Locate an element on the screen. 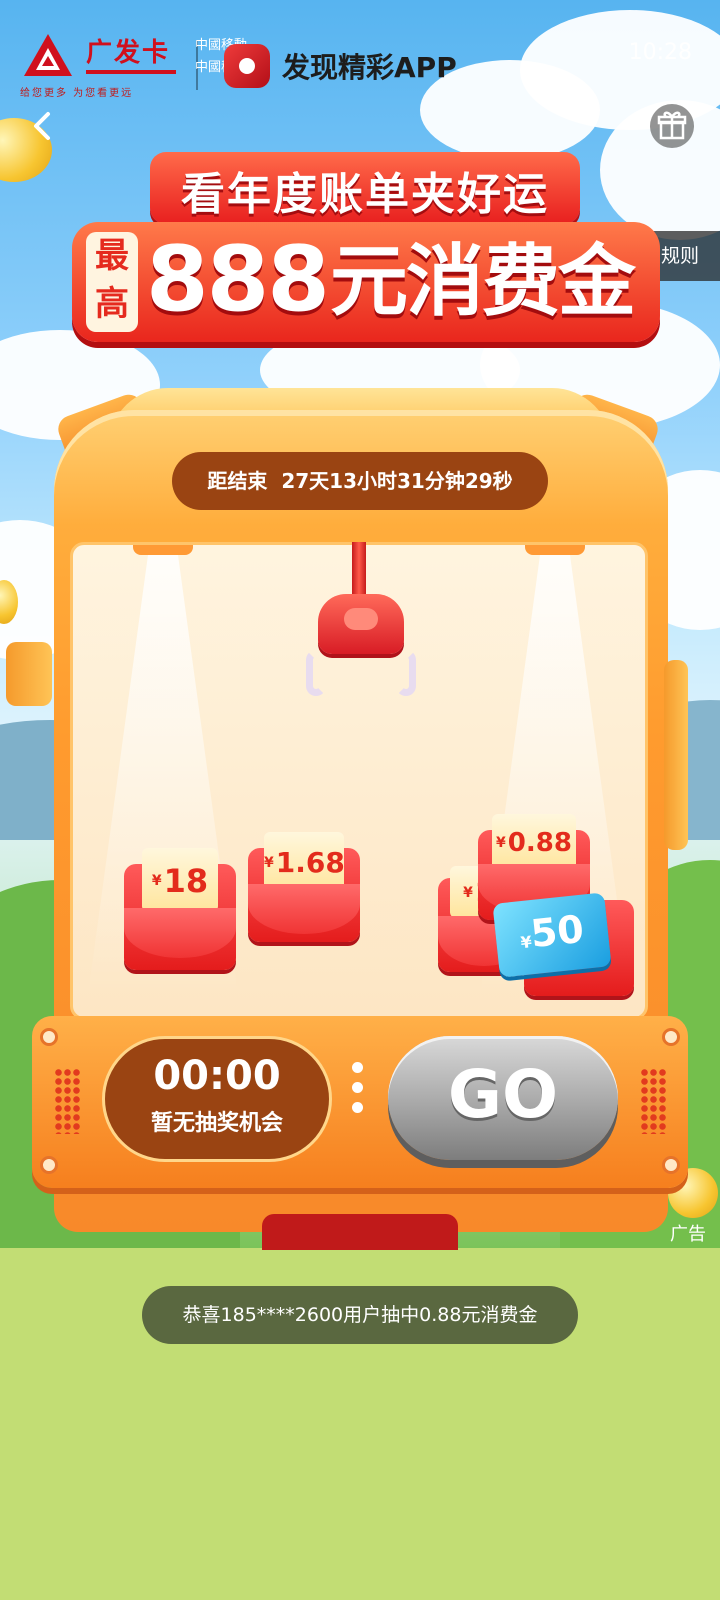  headline-banner: 看年度账单夹好运 is located at coordinates (365, 188).